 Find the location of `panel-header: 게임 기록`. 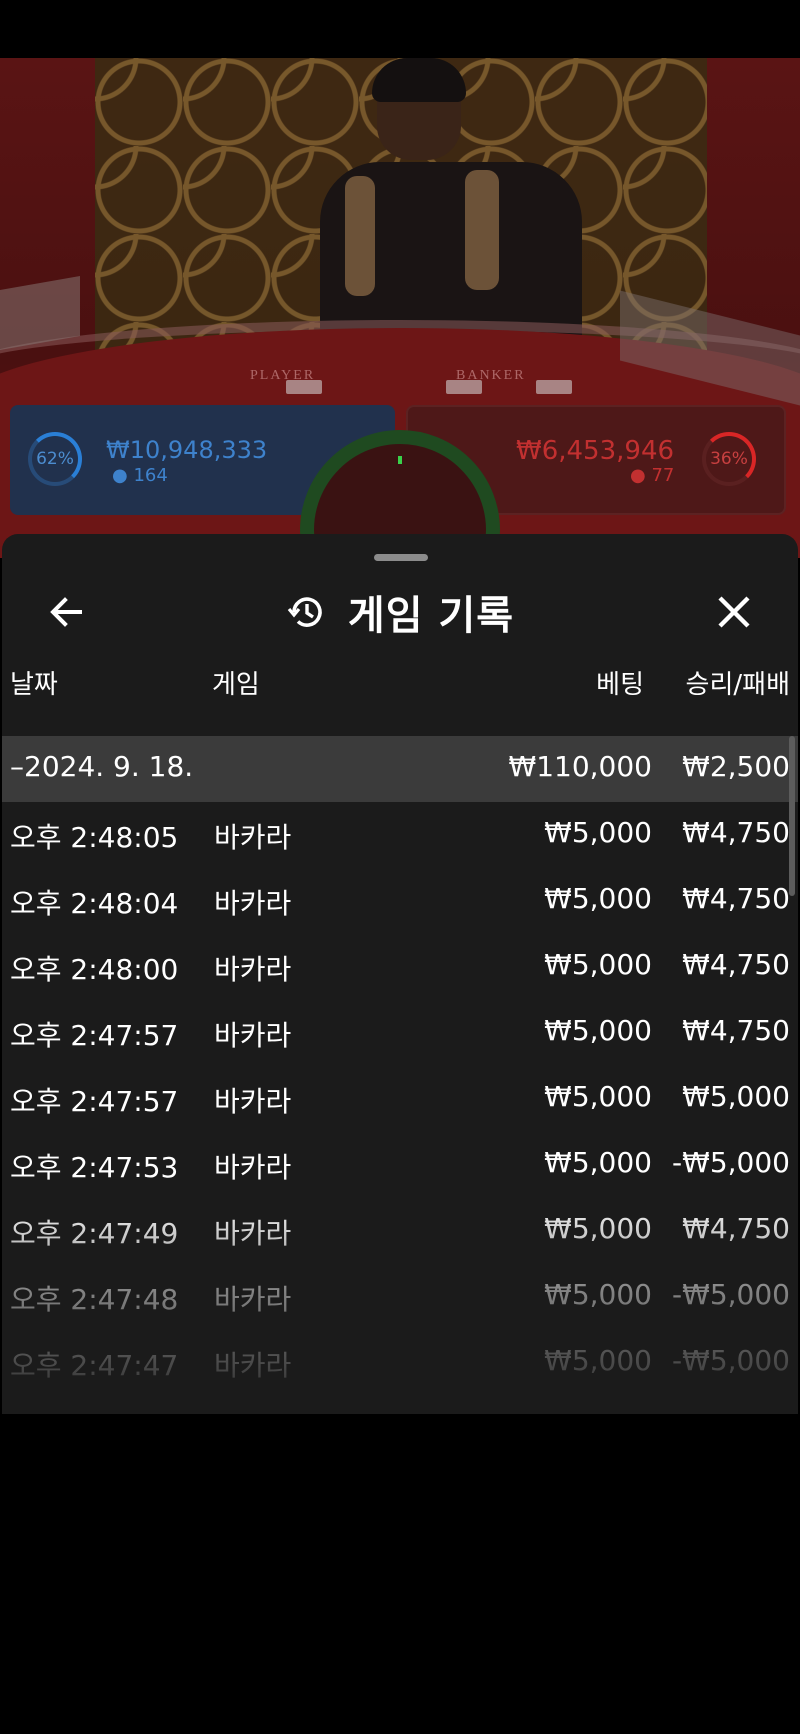

panel-header: 게임 기록 is located at coordinates (400, 612).